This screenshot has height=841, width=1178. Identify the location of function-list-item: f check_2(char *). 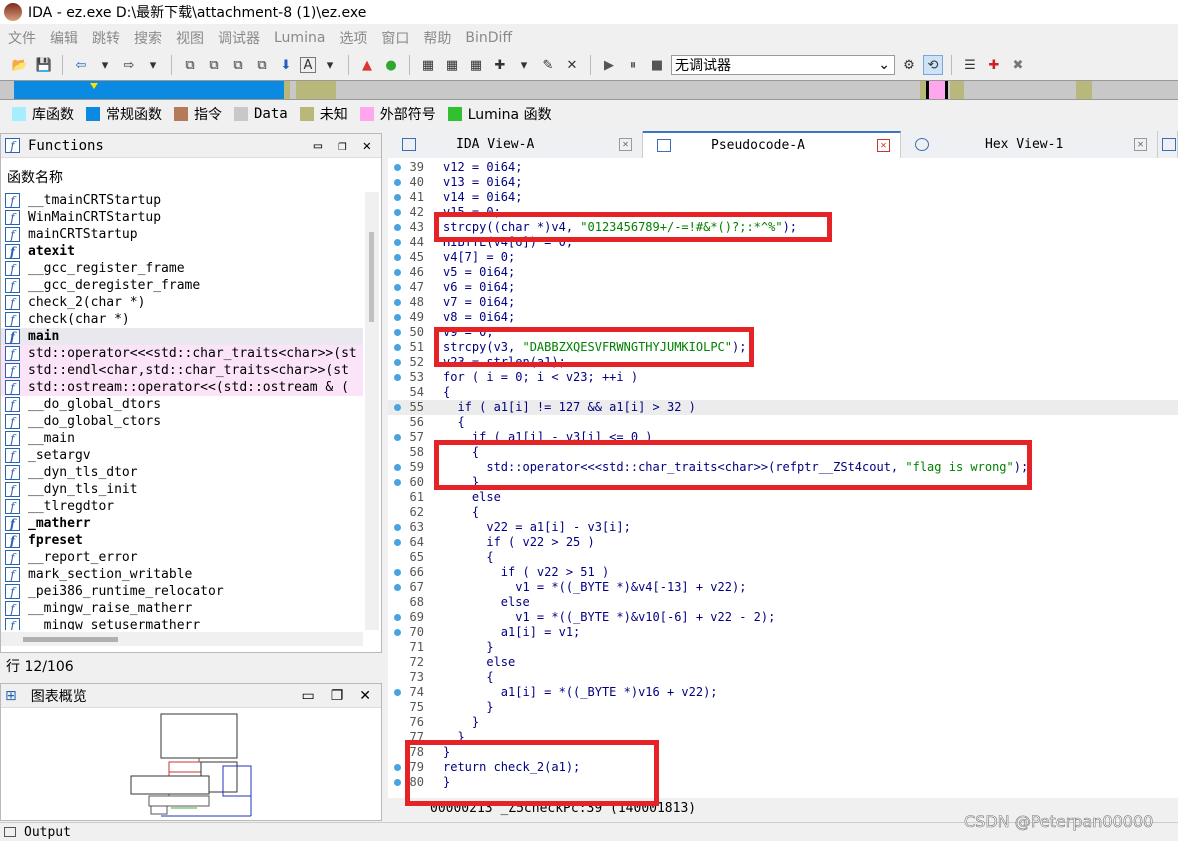
(182, 302).